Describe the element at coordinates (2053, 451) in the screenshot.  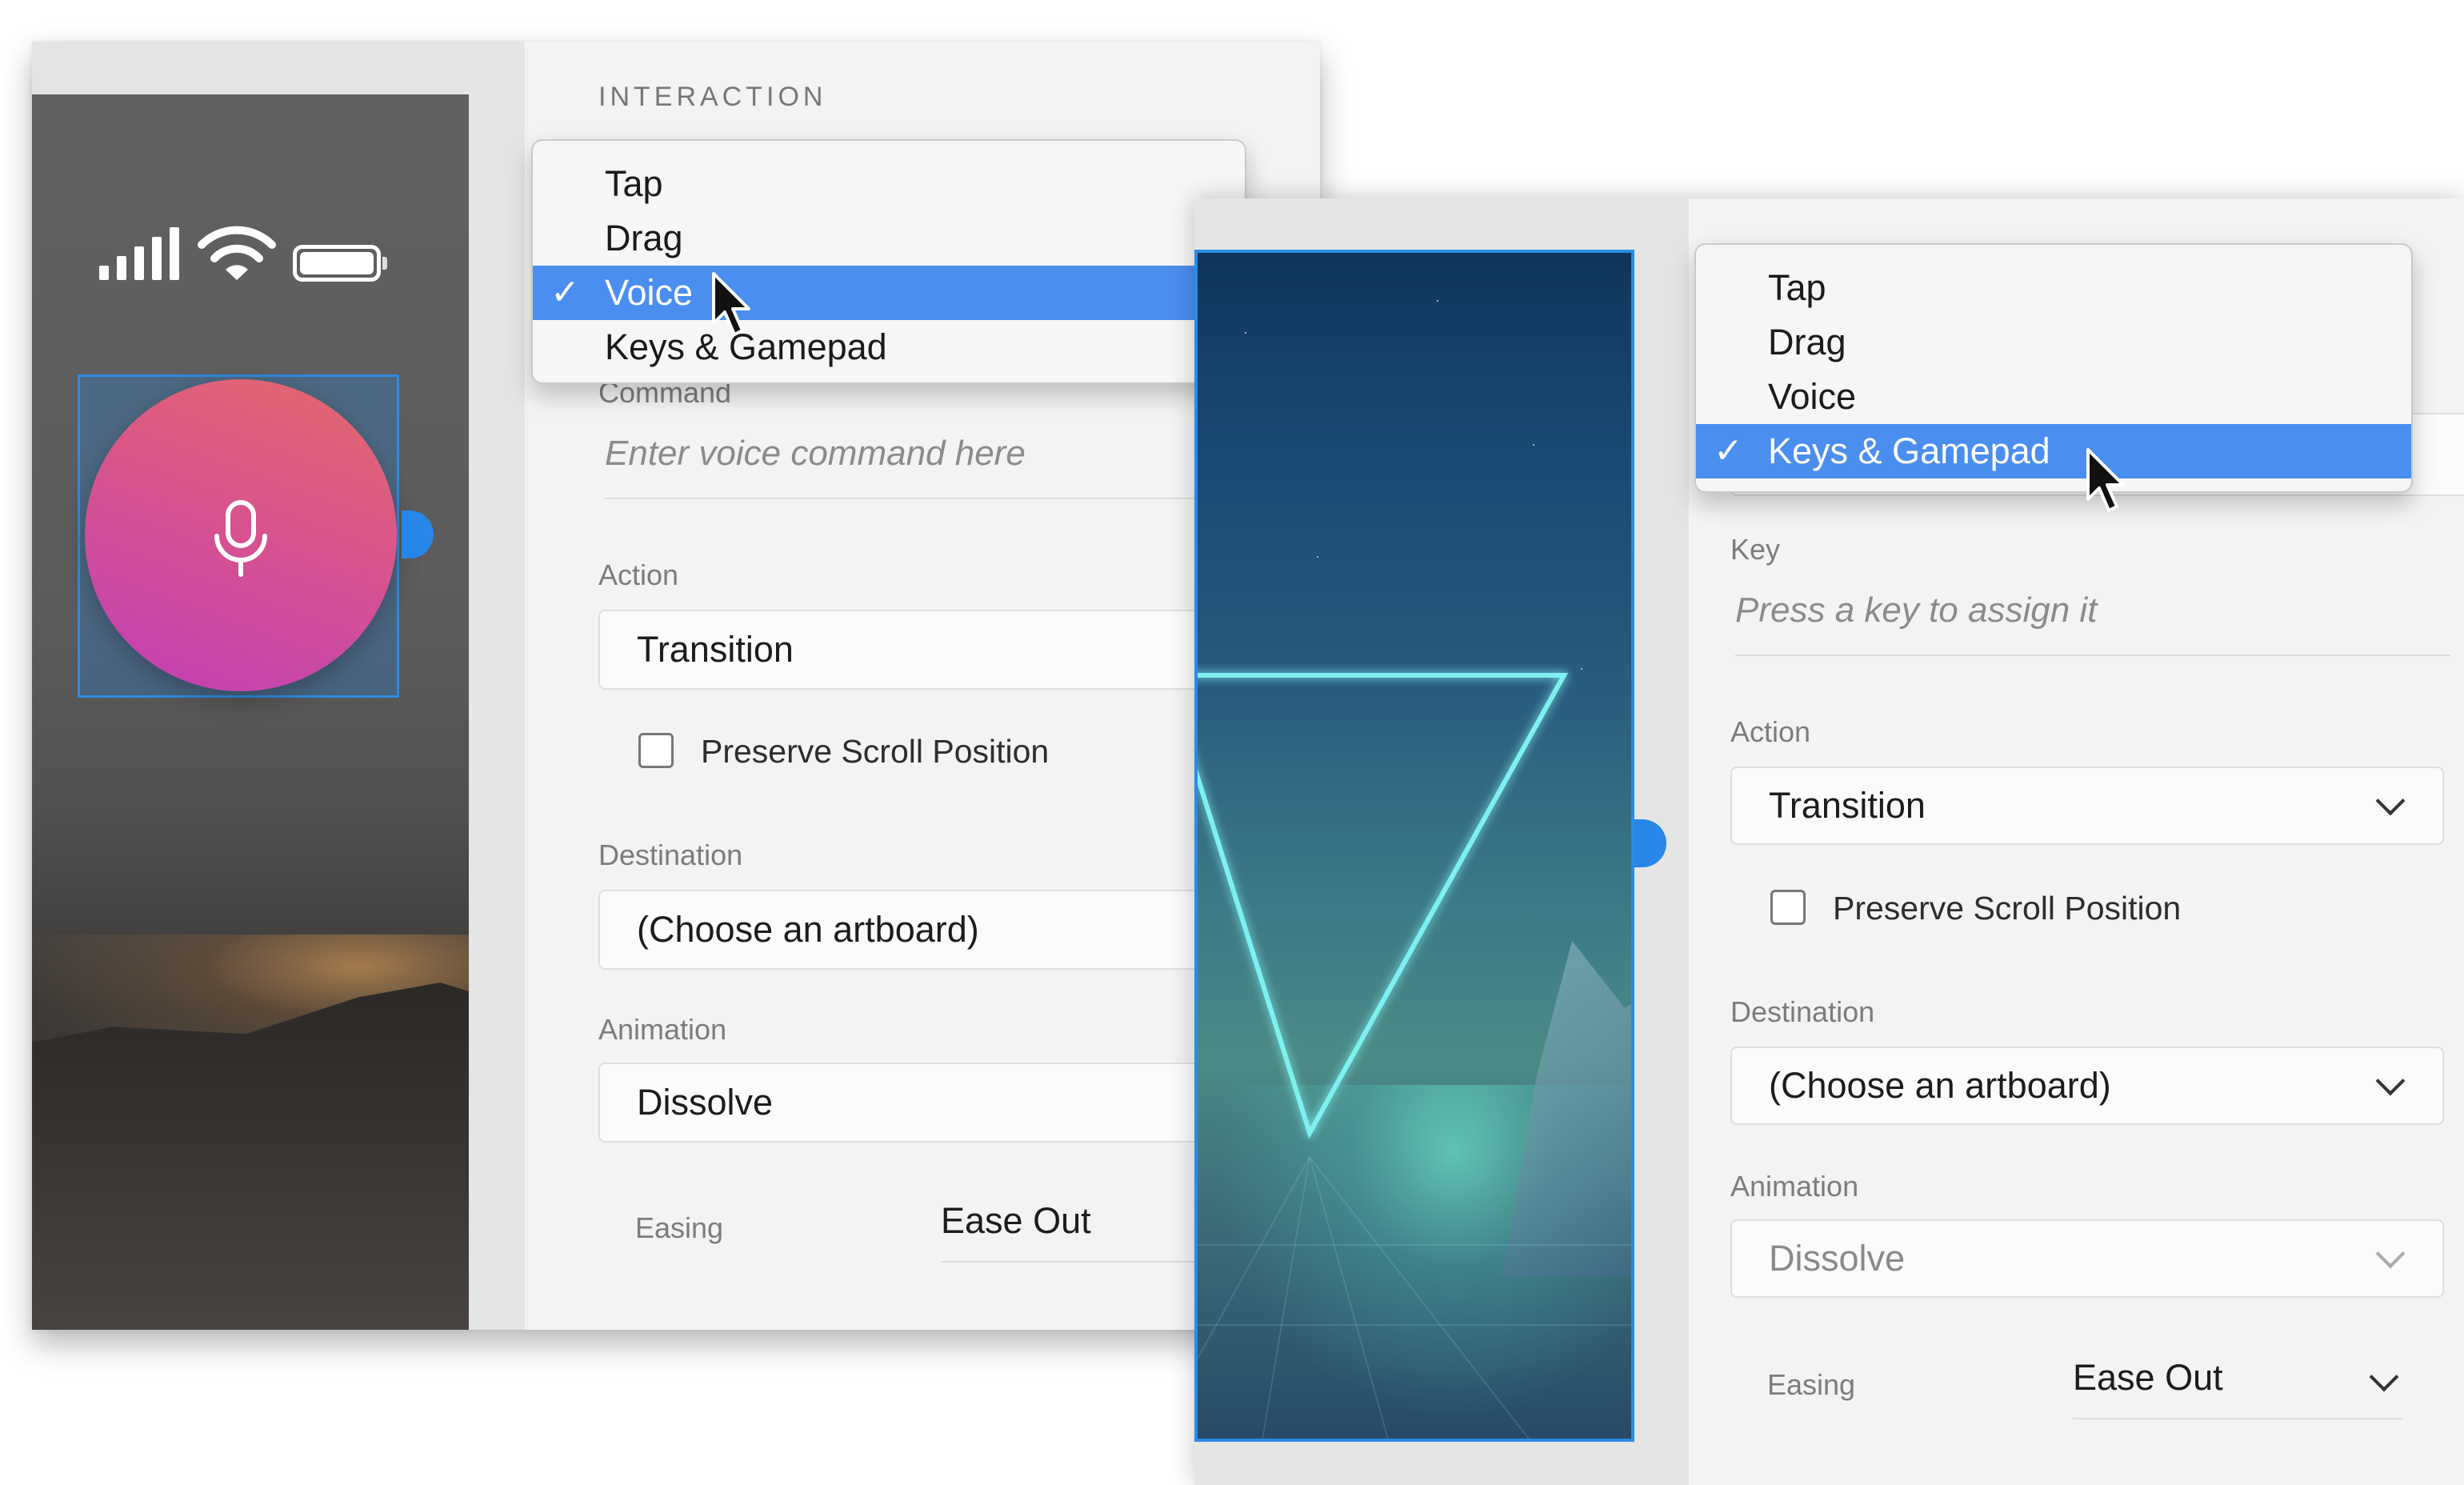
I see `menu-item-keys-gamepad: ✓ Keys & Gamepad` at that location.